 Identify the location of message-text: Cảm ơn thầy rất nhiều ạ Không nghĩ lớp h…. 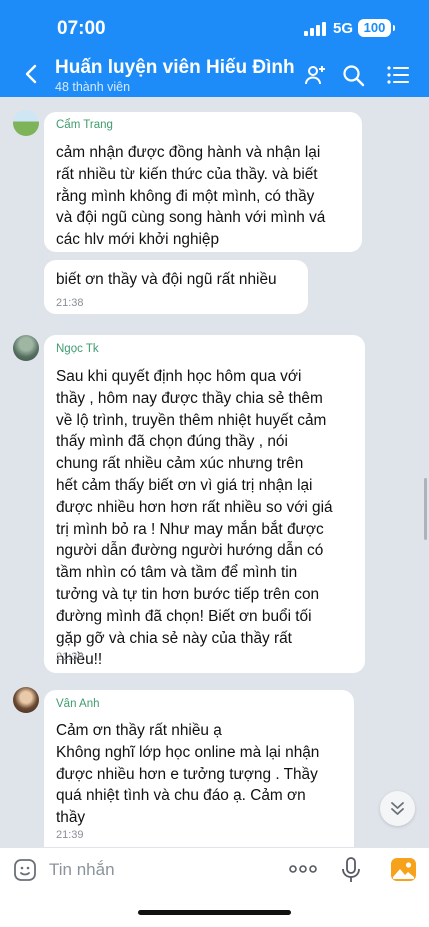
(188, 774).